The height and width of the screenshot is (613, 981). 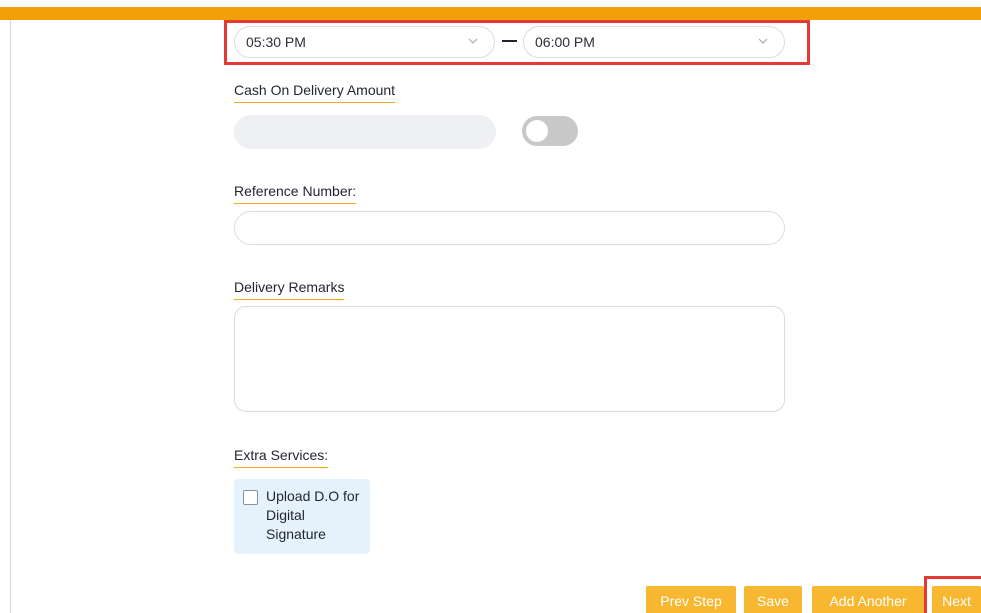 What do you see at coordinates (509, 359) in the screenshot?
I see `delivery-remarks-textarea` at bounding box center [509, 359].